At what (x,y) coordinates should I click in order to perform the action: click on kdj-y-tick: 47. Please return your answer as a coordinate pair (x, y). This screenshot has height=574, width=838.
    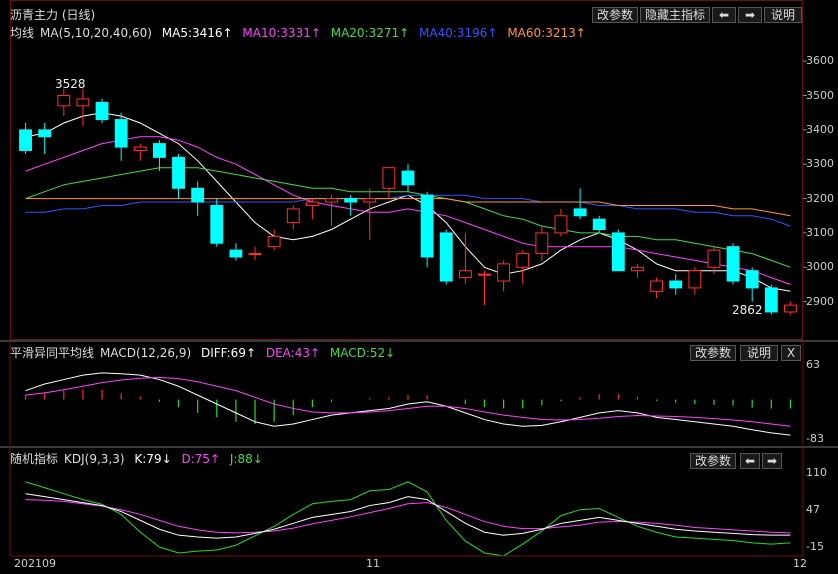
    Looking at the image, I should click on (813, 510).